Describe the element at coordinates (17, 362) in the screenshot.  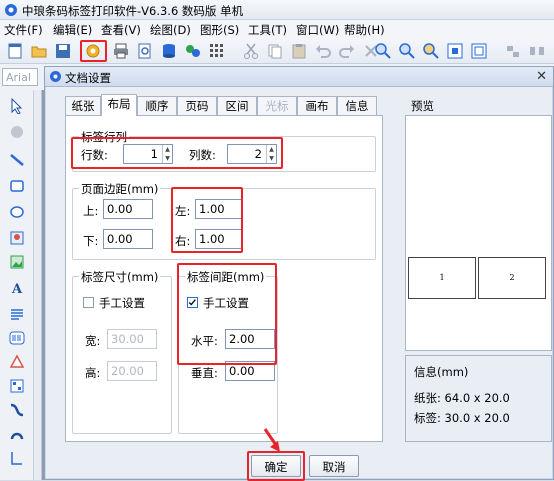
I see `warning-shape-icon` at that location.